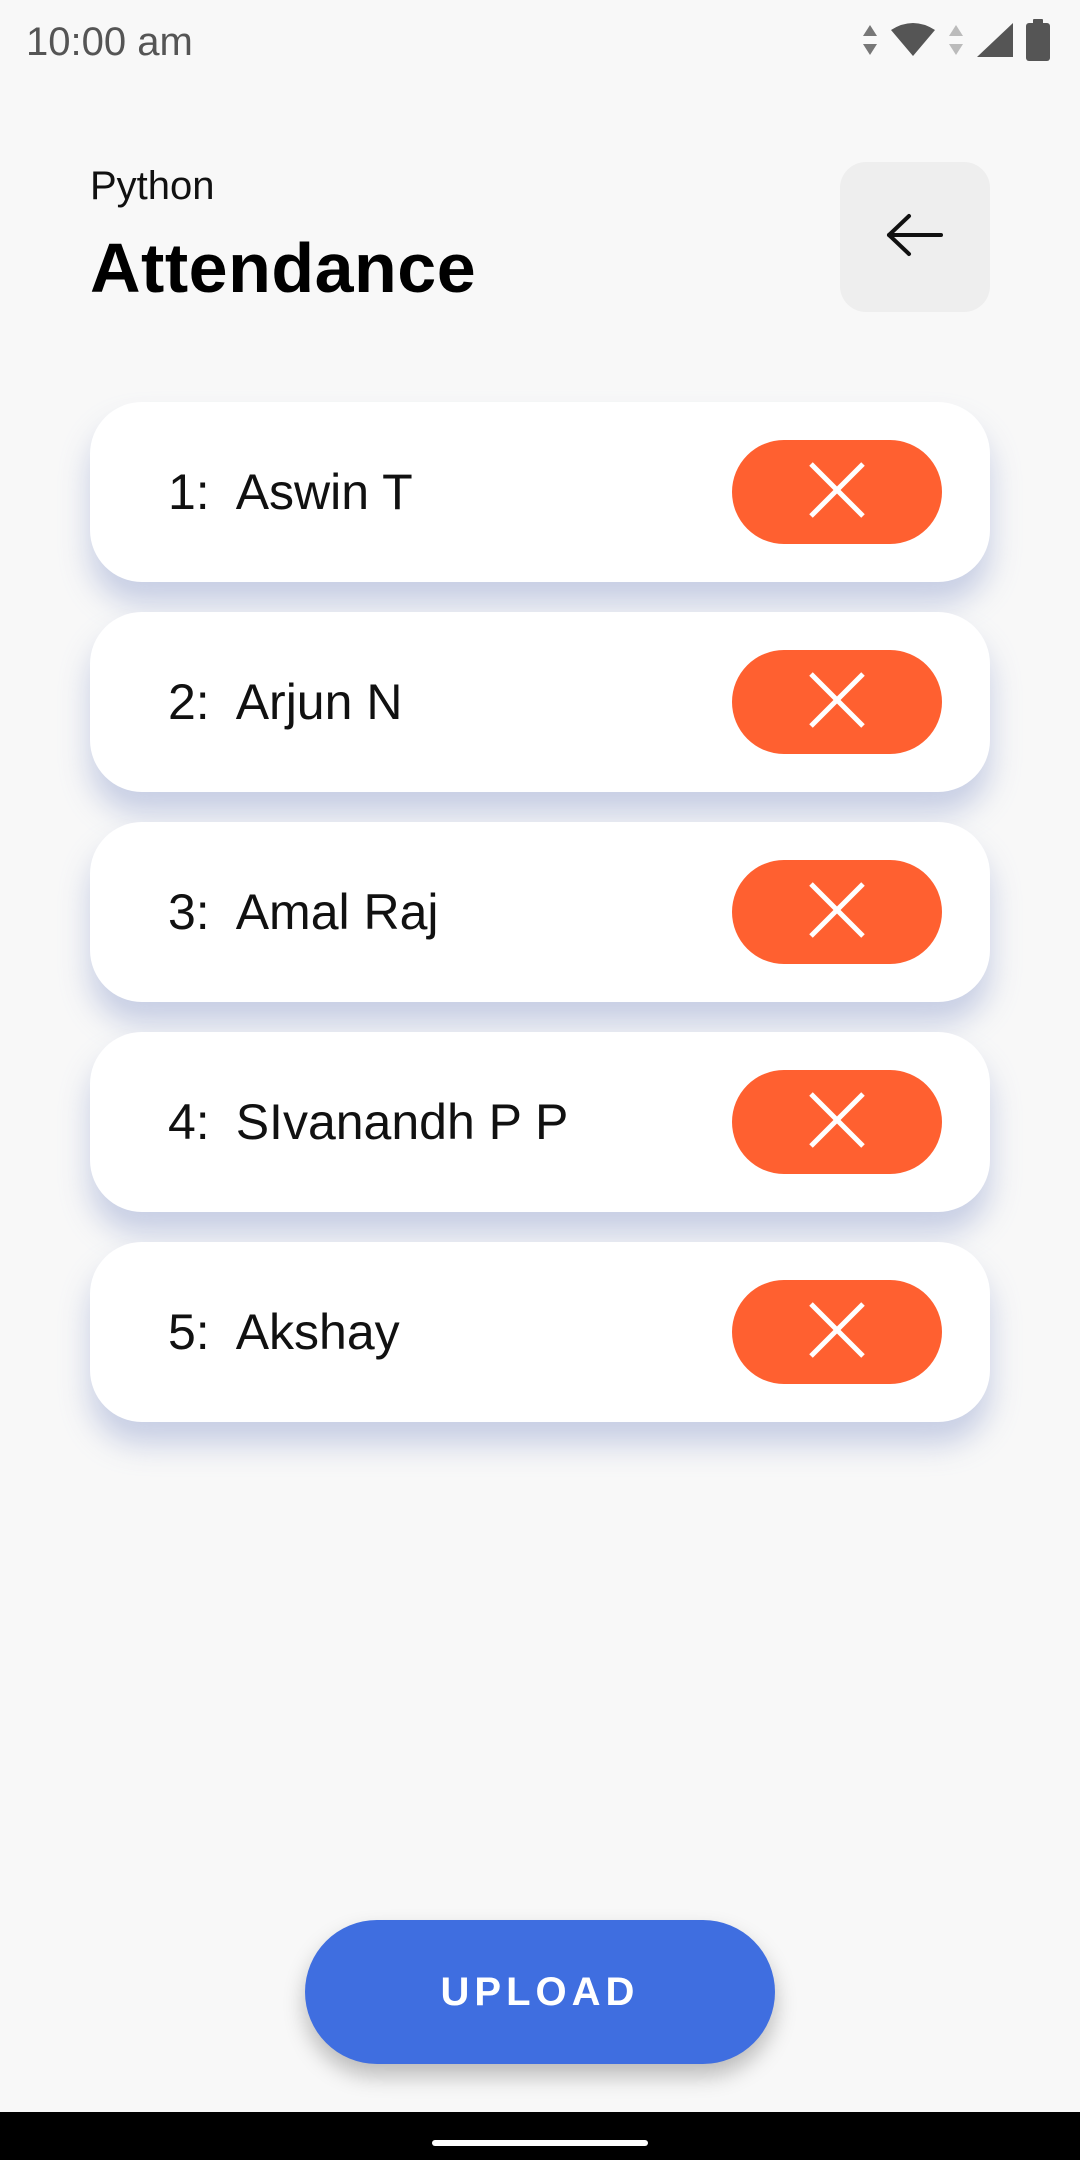  Describe the element at coordinates (995, 42) in the screenshot. I see `signal-icon` at that location.